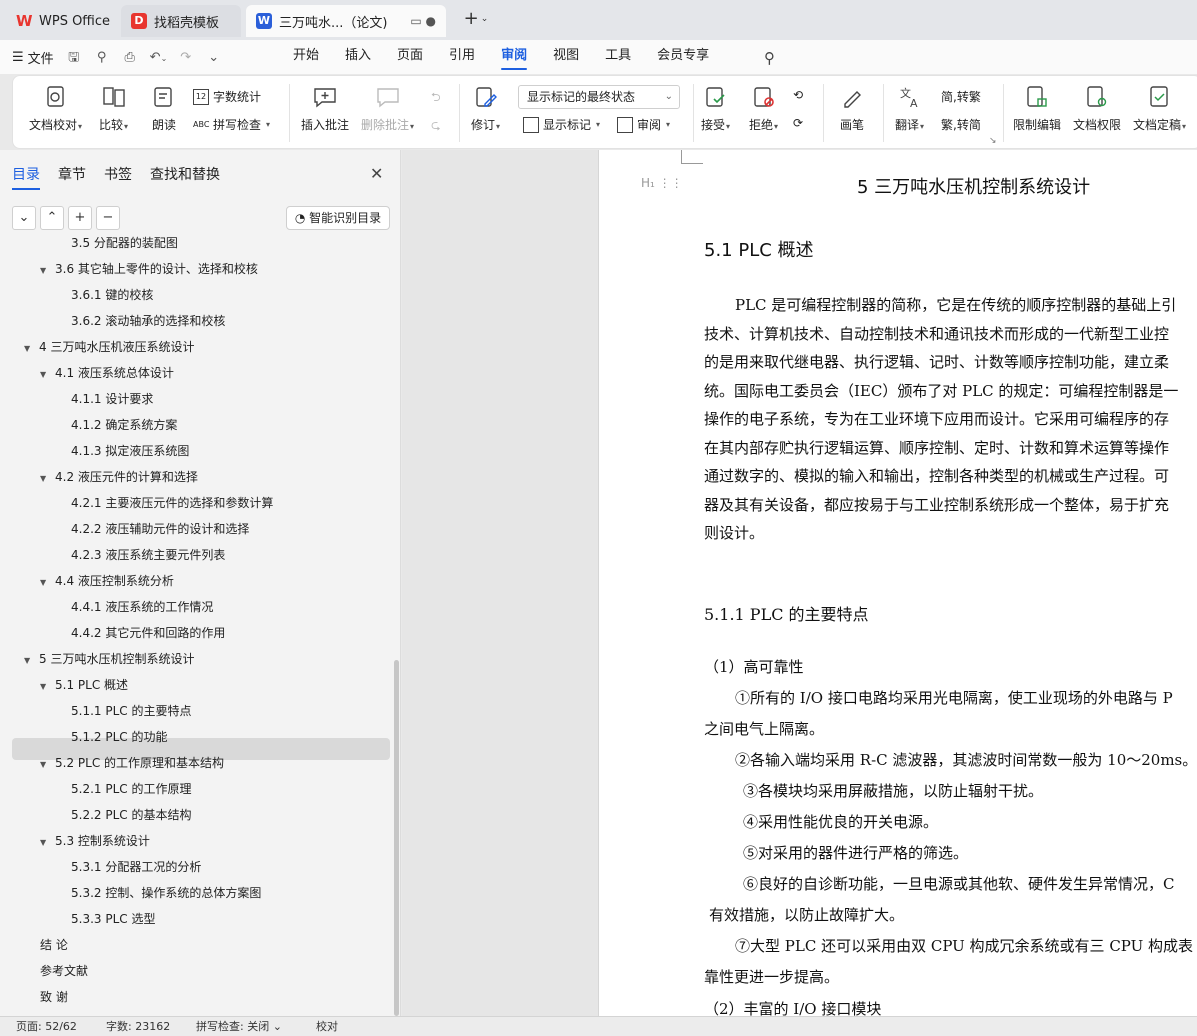 This screenshot has width=1197, height=1036. I want to click on review-pane-button: 审阅 ▾, so click(643, 124).